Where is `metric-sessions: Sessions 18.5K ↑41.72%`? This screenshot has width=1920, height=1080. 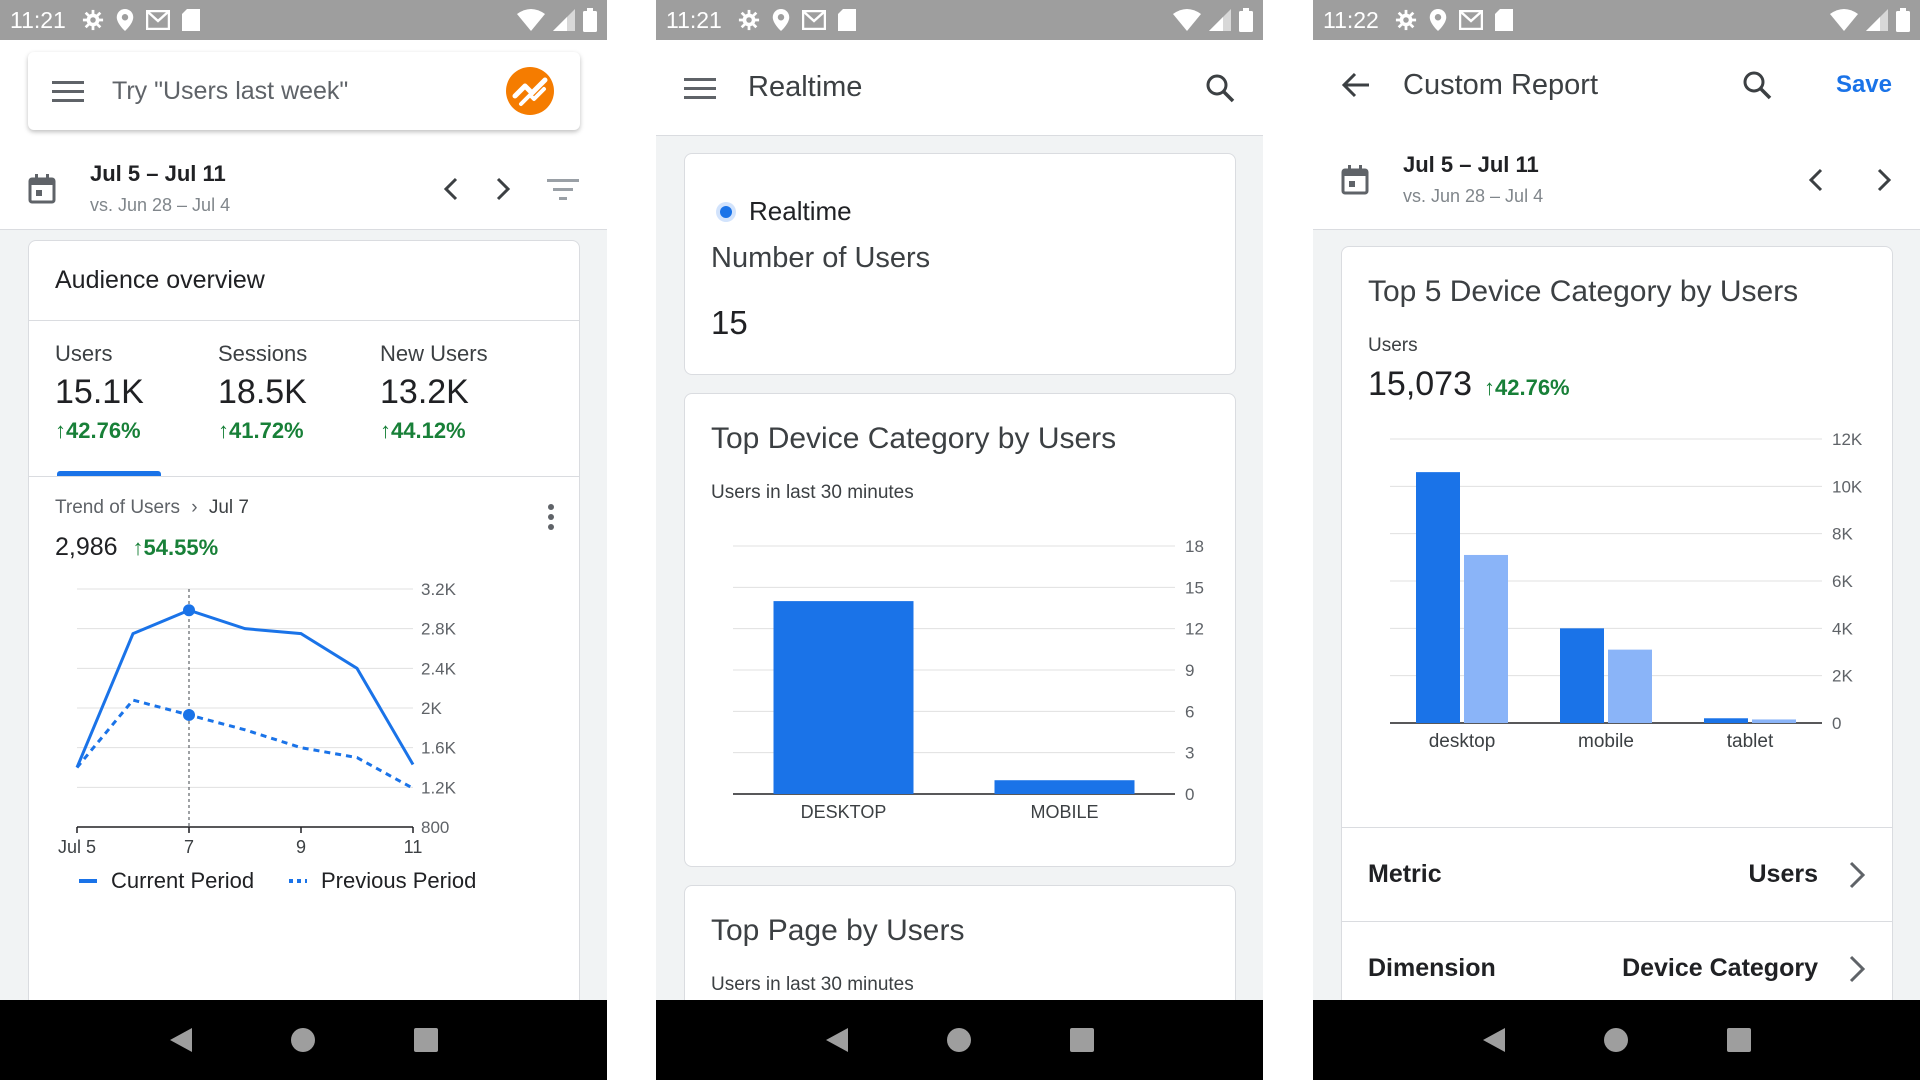 metric-sessions: Sessions 18.5K ↑41.72% is located at coordinates (262, 392).